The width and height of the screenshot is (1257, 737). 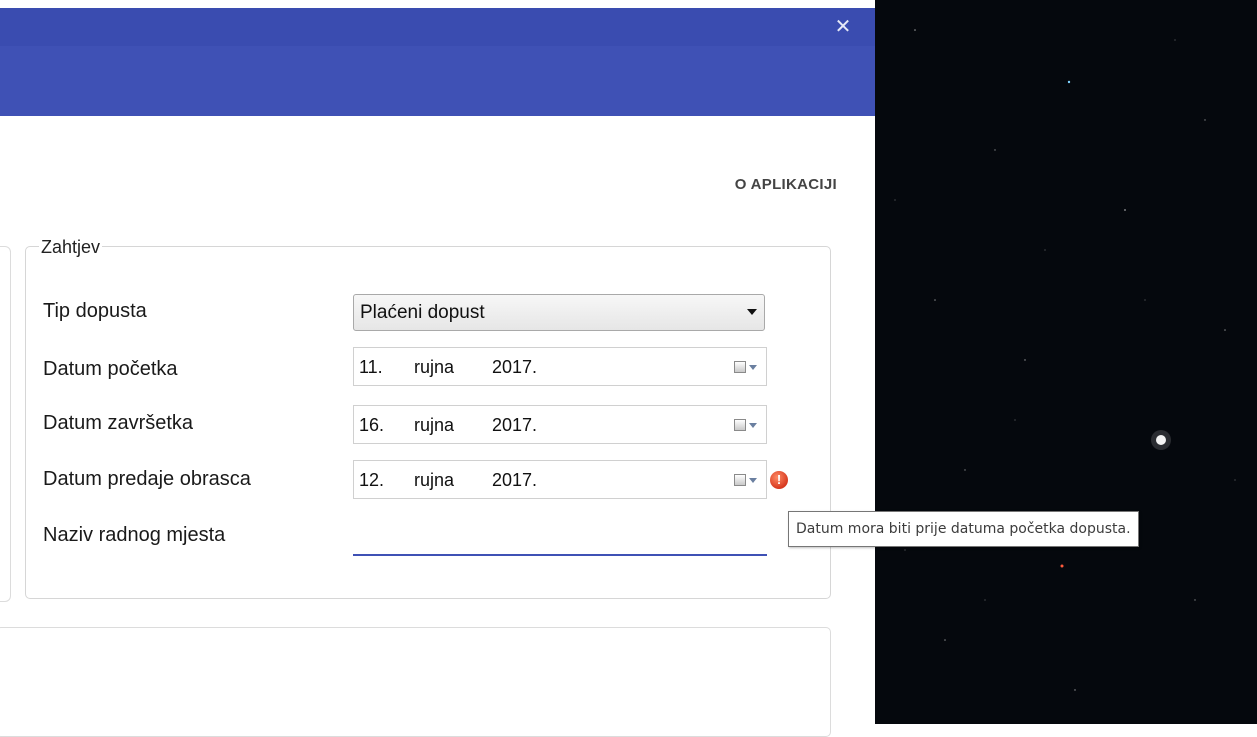 What do you see at coordinates (514, 367) in the screenshot?
I see `start-date-year: 2017.` at bounding box center [514, 367].